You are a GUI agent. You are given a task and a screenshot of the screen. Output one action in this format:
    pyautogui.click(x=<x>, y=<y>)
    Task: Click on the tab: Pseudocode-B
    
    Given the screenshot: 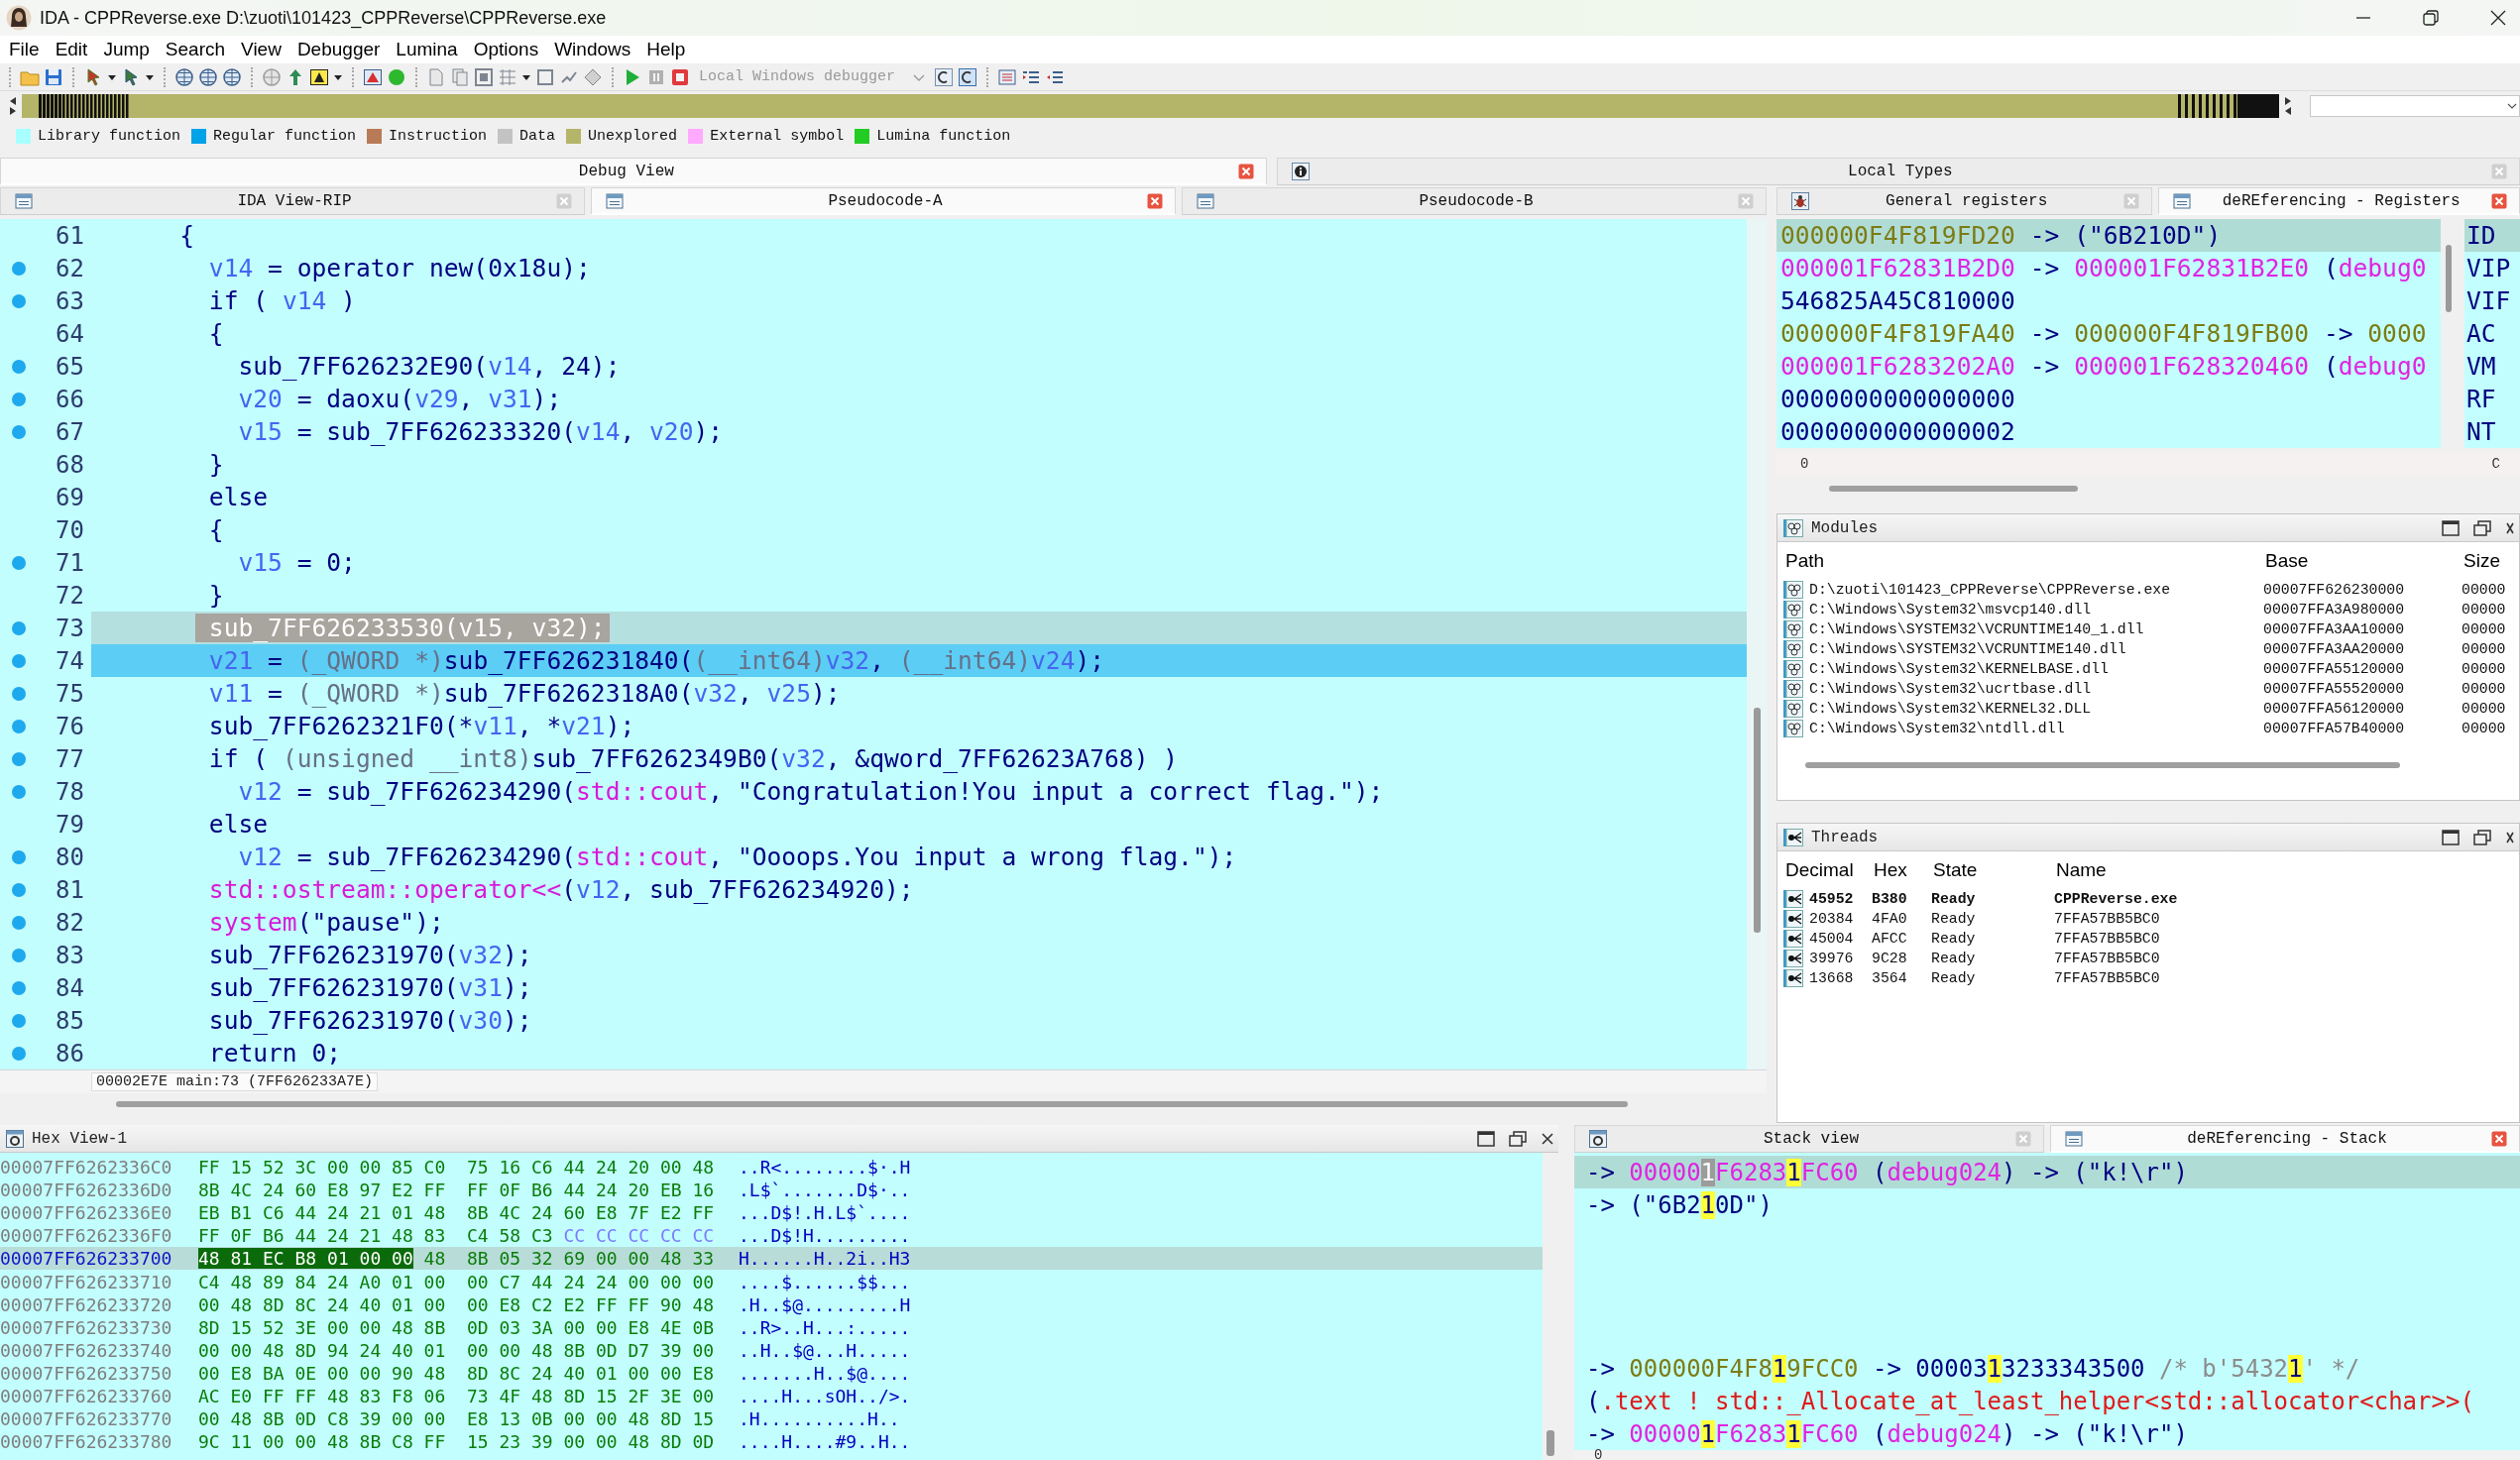 What is the action you would take?
    pyautogui.click(x=1474, y=201)
    